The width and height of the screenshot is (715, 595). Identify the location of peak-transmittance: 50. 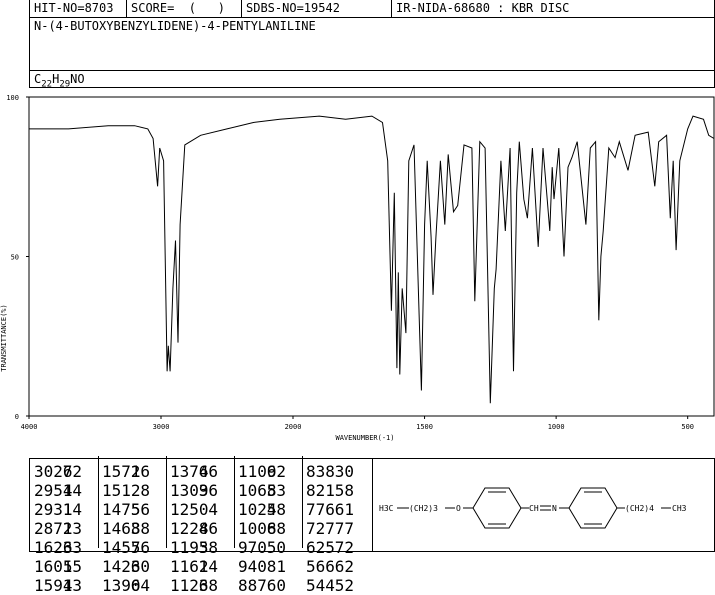
(276, 547).